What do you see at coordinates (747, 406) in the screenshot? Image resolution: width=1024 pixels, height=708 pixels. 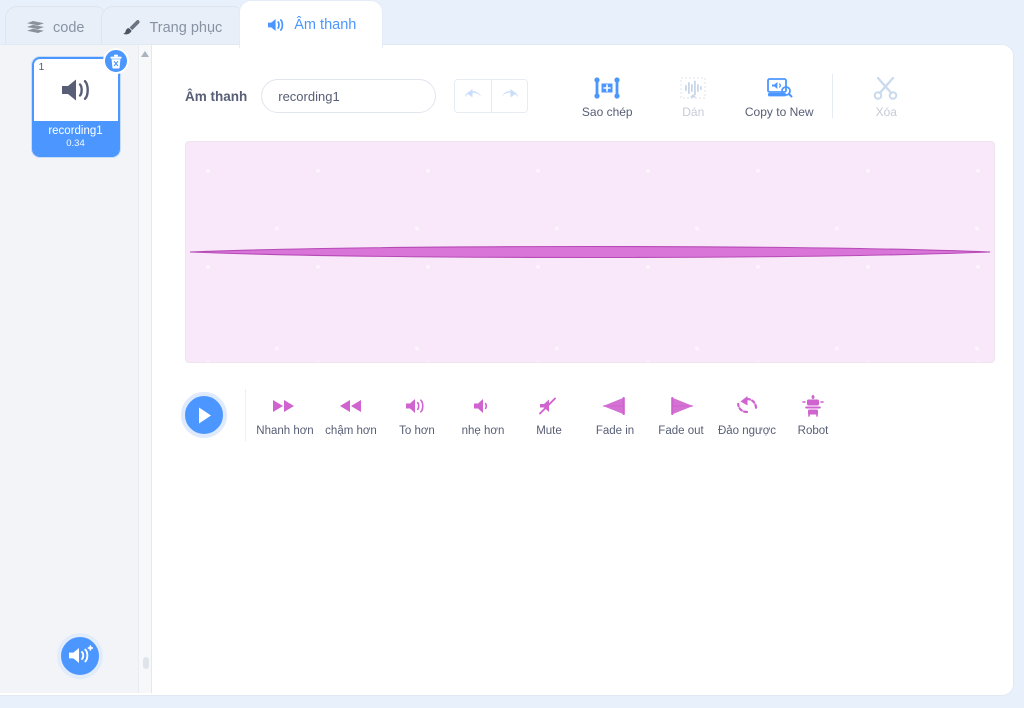 I see `reverse-icon` at bounding box center [747, 406].